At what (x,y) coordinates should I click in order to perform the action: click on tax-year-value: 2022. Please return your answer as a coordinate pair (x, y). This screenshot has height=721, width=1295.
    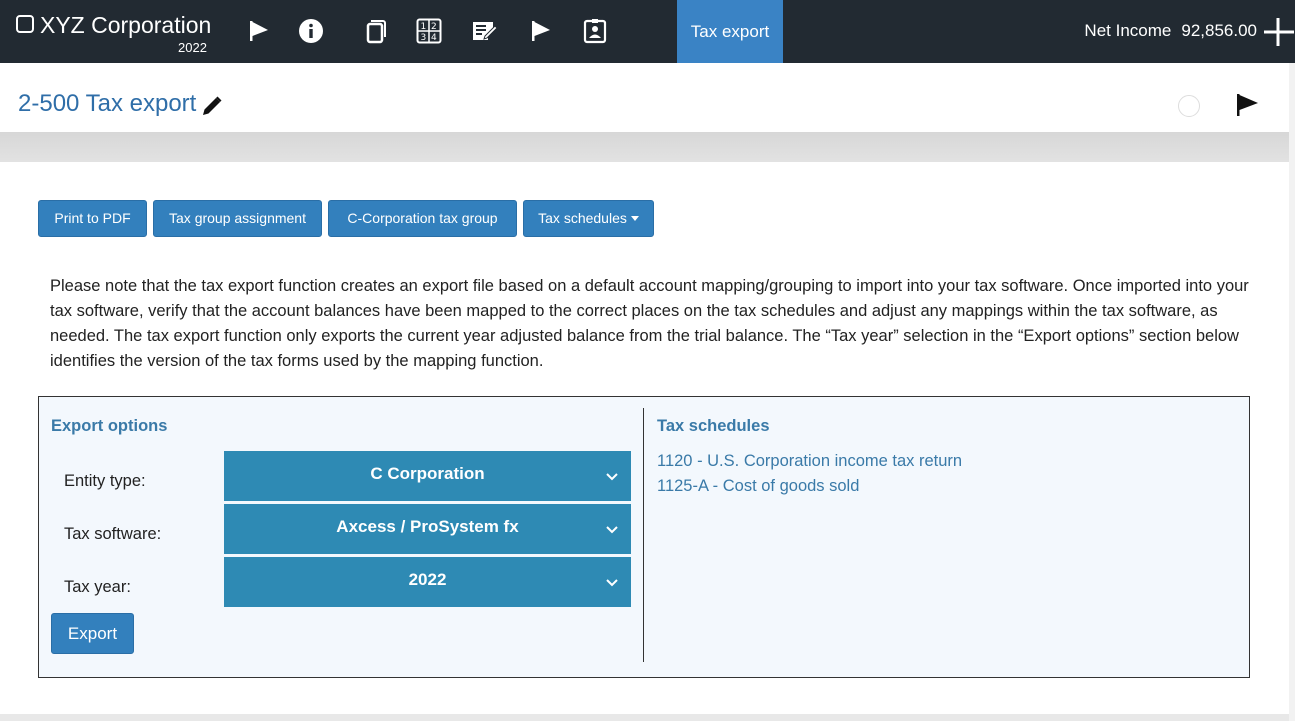
    Looking at the image, I should click on (427, 579).